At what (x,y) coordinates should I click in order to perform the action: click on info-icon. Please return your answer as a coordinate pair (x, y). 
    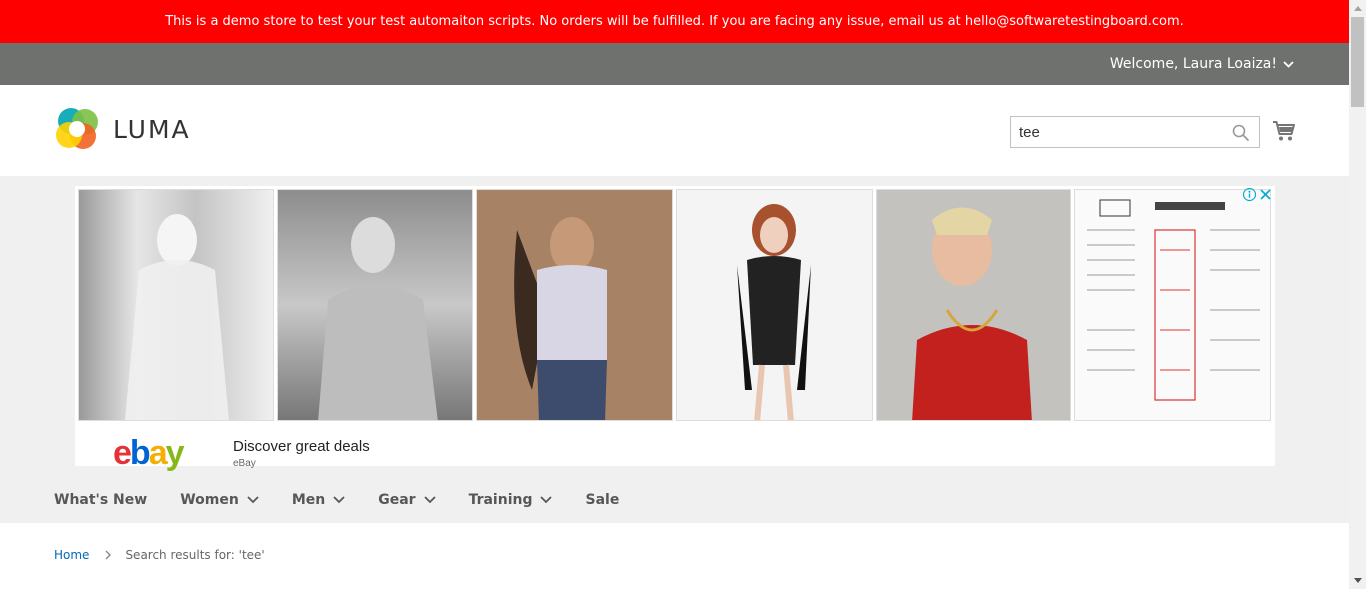
    Looking at the image, I should click on (1249, 194).